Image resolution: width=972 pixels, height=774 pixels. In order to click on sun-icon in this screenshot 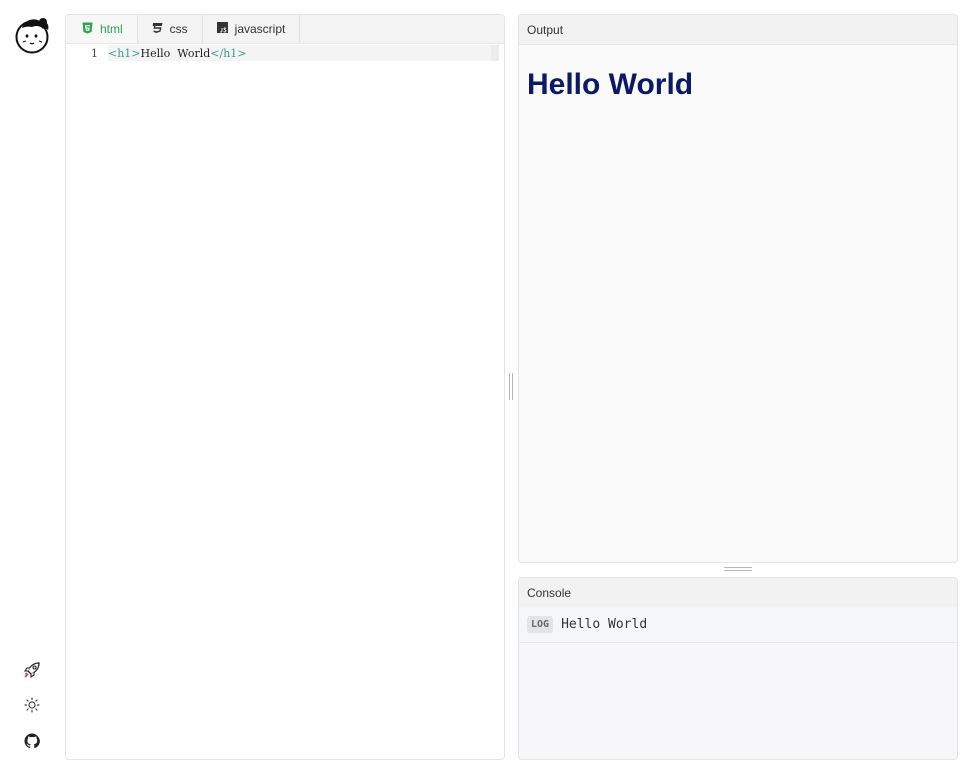, I will do `click(32, 705)`.